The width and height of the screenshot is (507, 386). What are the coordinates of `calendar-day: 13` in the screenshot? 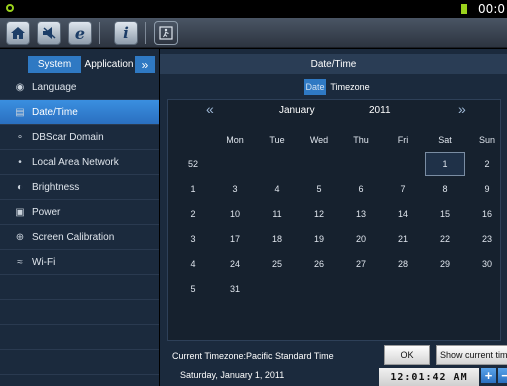 It's located at (361, 214).